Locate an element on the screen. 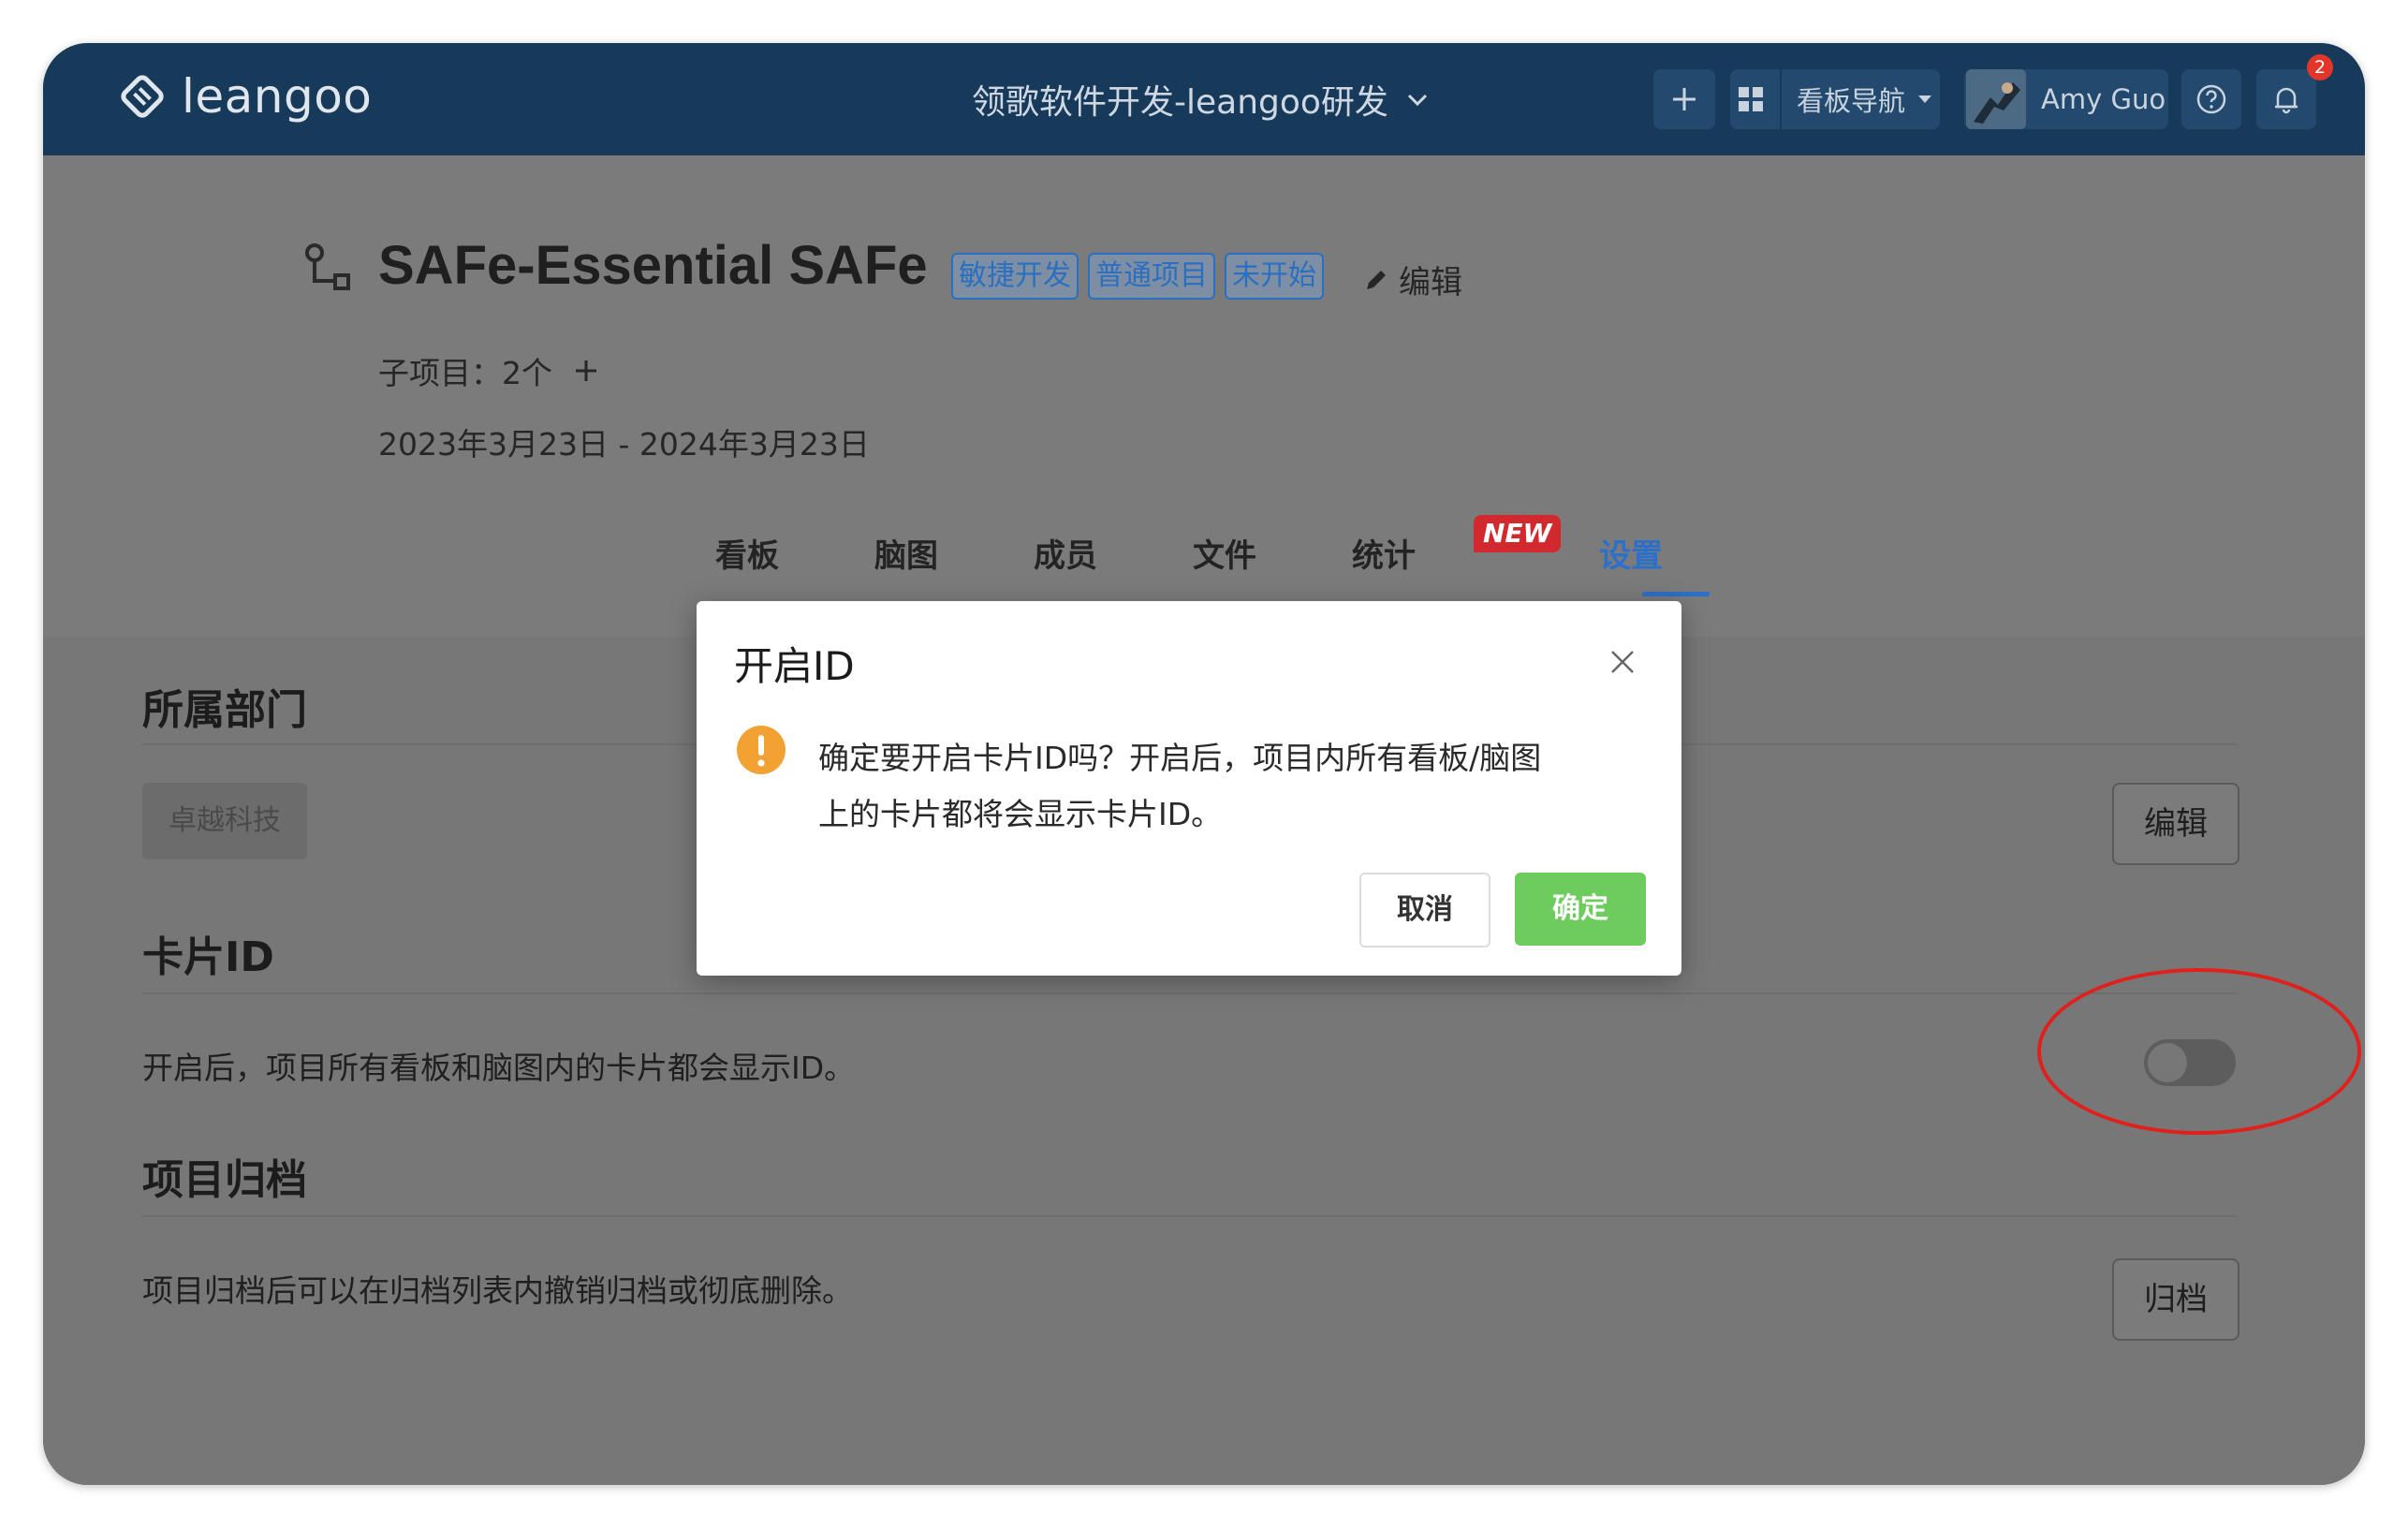 The height and width of the screenshot is (1528, 2408). project-switcher-label: 领歌软件开发-leangoo研发 is located at coordinates (1180, 103).